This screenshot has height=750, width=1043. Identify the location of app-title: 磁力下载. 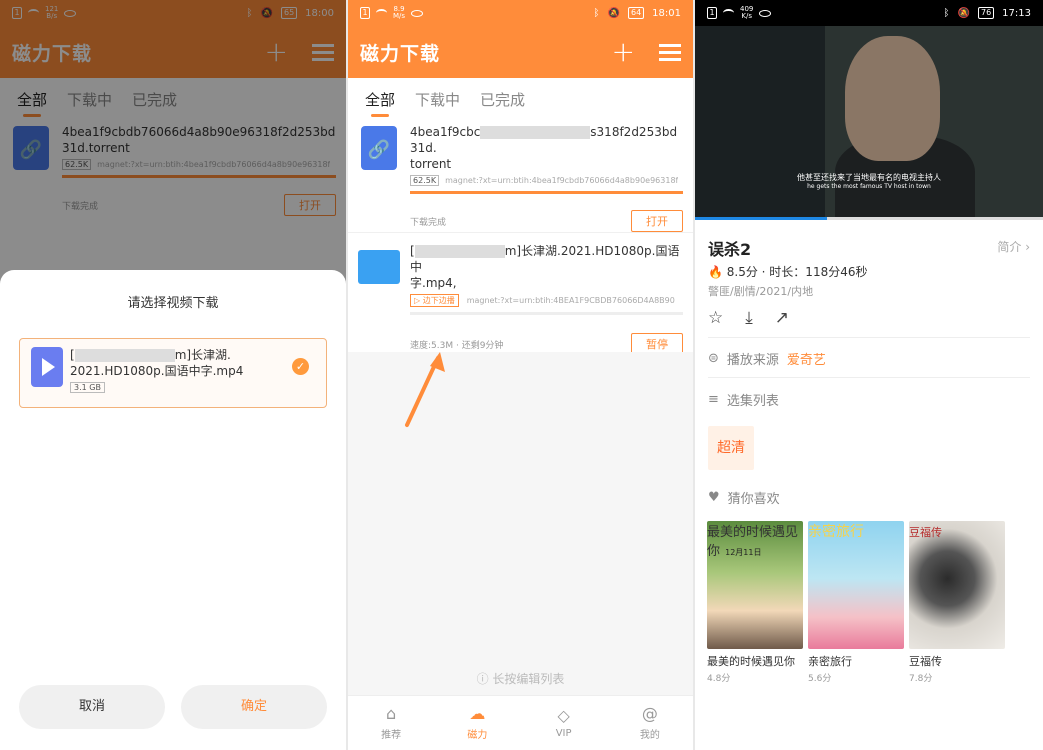
(400, 53).